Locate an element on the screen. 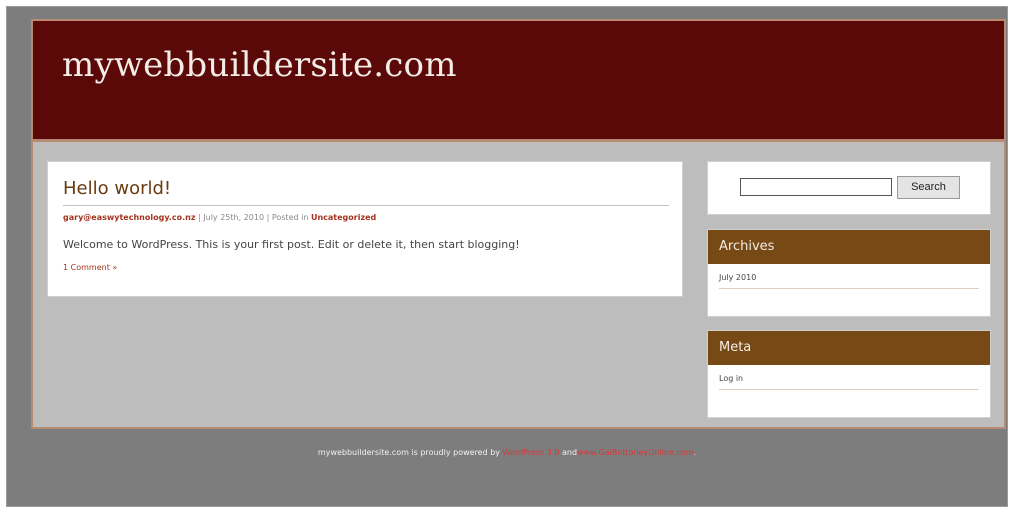 Image resolution: width=1016 pixels, height=509 pixels. post-date: July 25th, 2010 is located at coordinates (234, 217).